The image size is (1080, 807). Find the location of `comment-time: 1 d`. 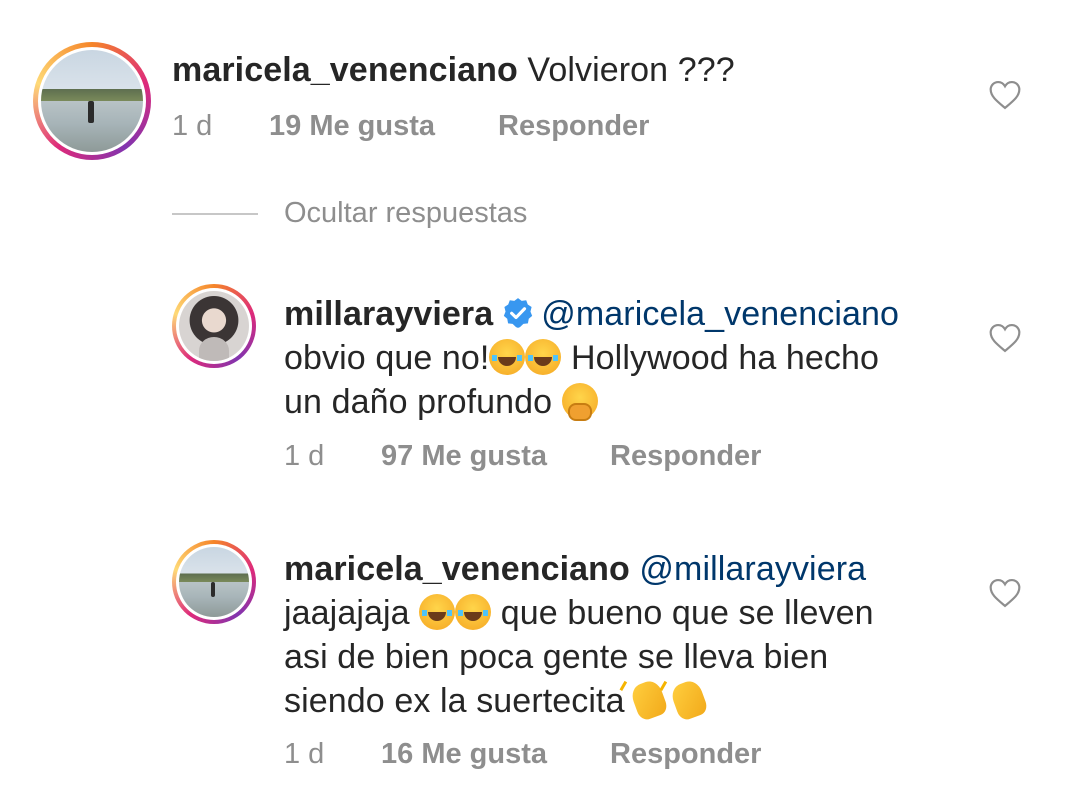

comment-time: 1 d is located at coordinates (192, 126).